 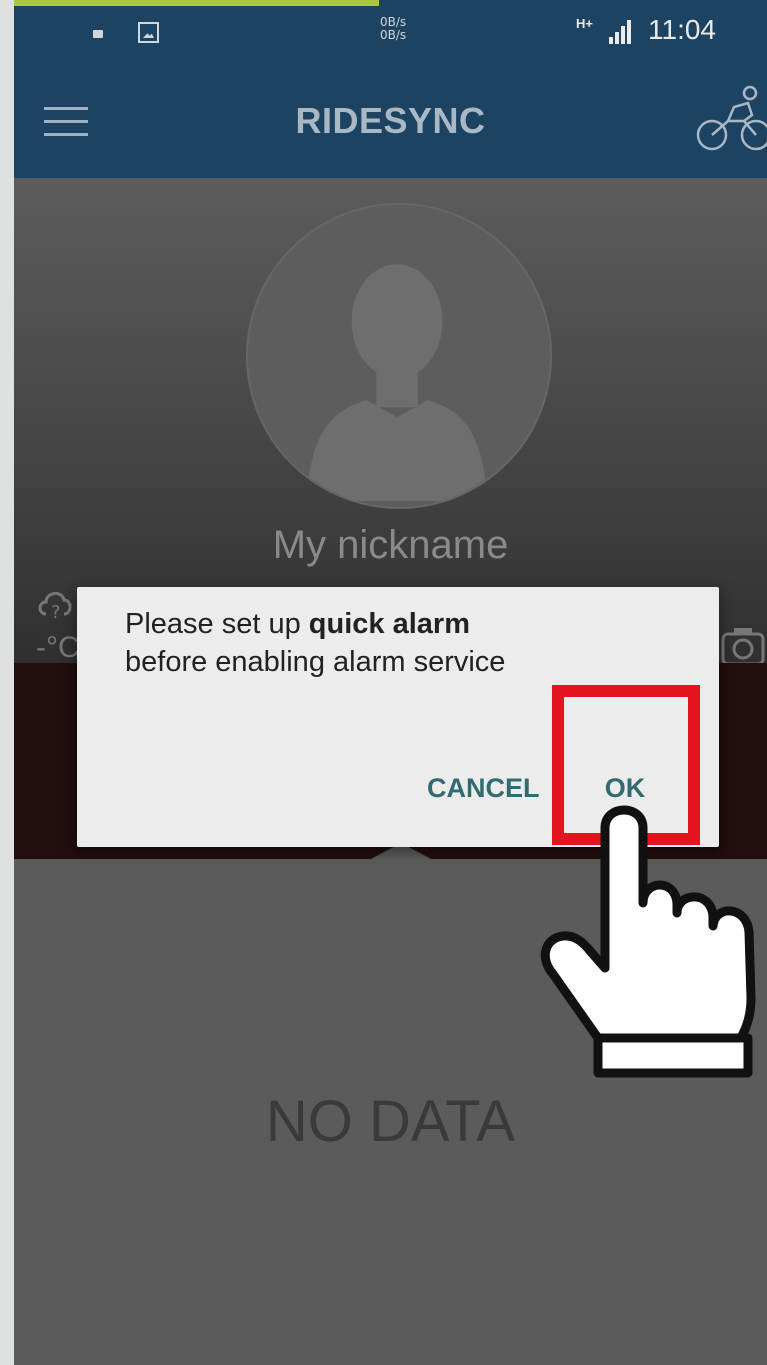 I want to click on weather-unknown-icon: ?, so click(x=55, y=607).